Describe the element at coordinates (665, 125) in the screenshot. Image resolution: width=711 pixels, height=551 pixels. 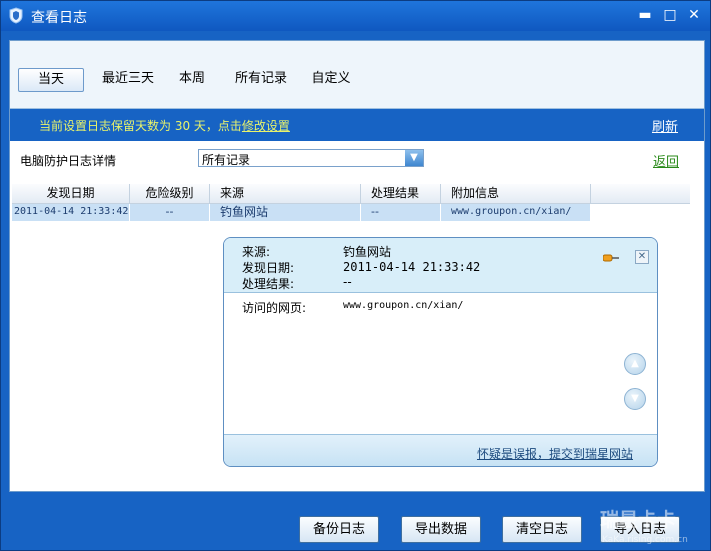
I see `refresh-link: 刷新` at that location.